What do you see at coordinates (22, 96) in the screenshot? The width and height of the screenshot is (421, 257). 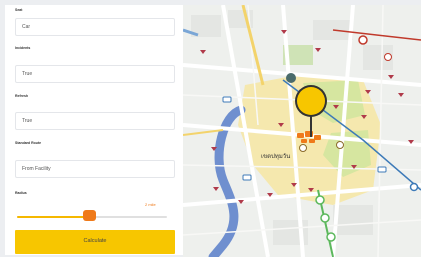 I see `refresh-label: Refresh` at bounding box center [22, 96].